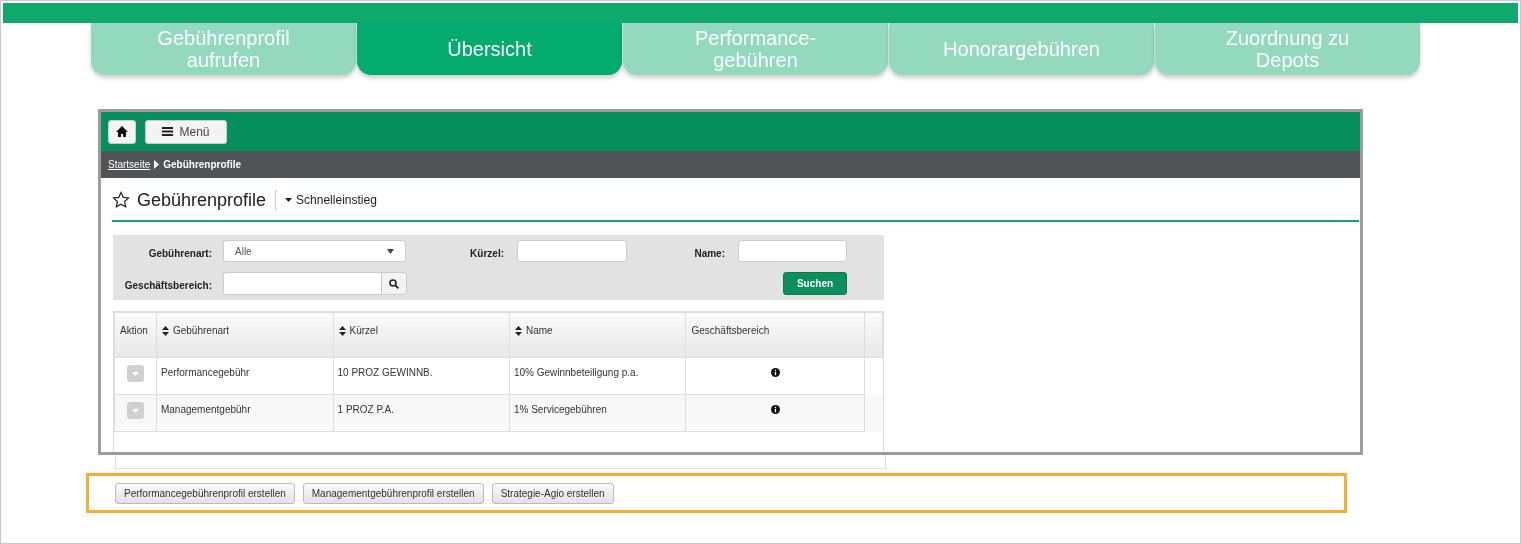  I want to click on fee-type-select: Alle, so click(314, 251).